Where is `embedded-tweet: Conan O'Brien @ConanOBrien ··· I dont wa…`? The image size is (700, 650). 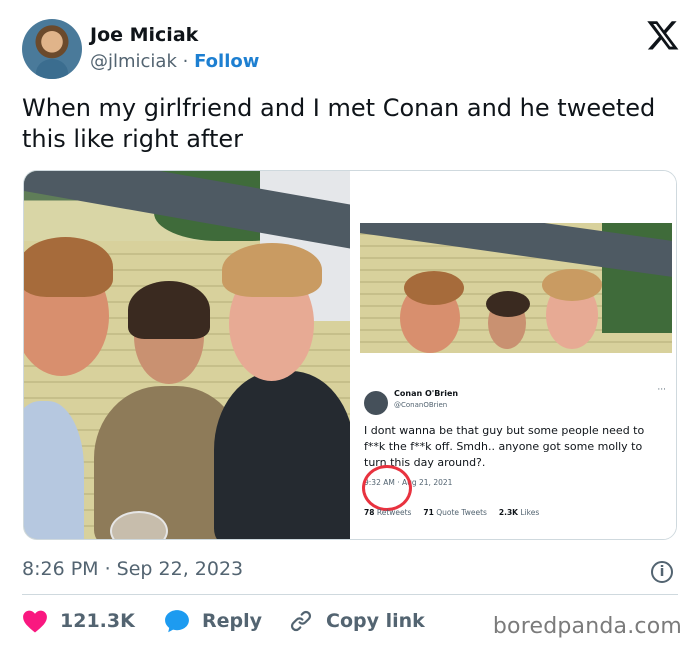
embedded-tweet: Conan O'Brien @ConanOBrien ··· I dont wa… is located at coordinates (516, 446).